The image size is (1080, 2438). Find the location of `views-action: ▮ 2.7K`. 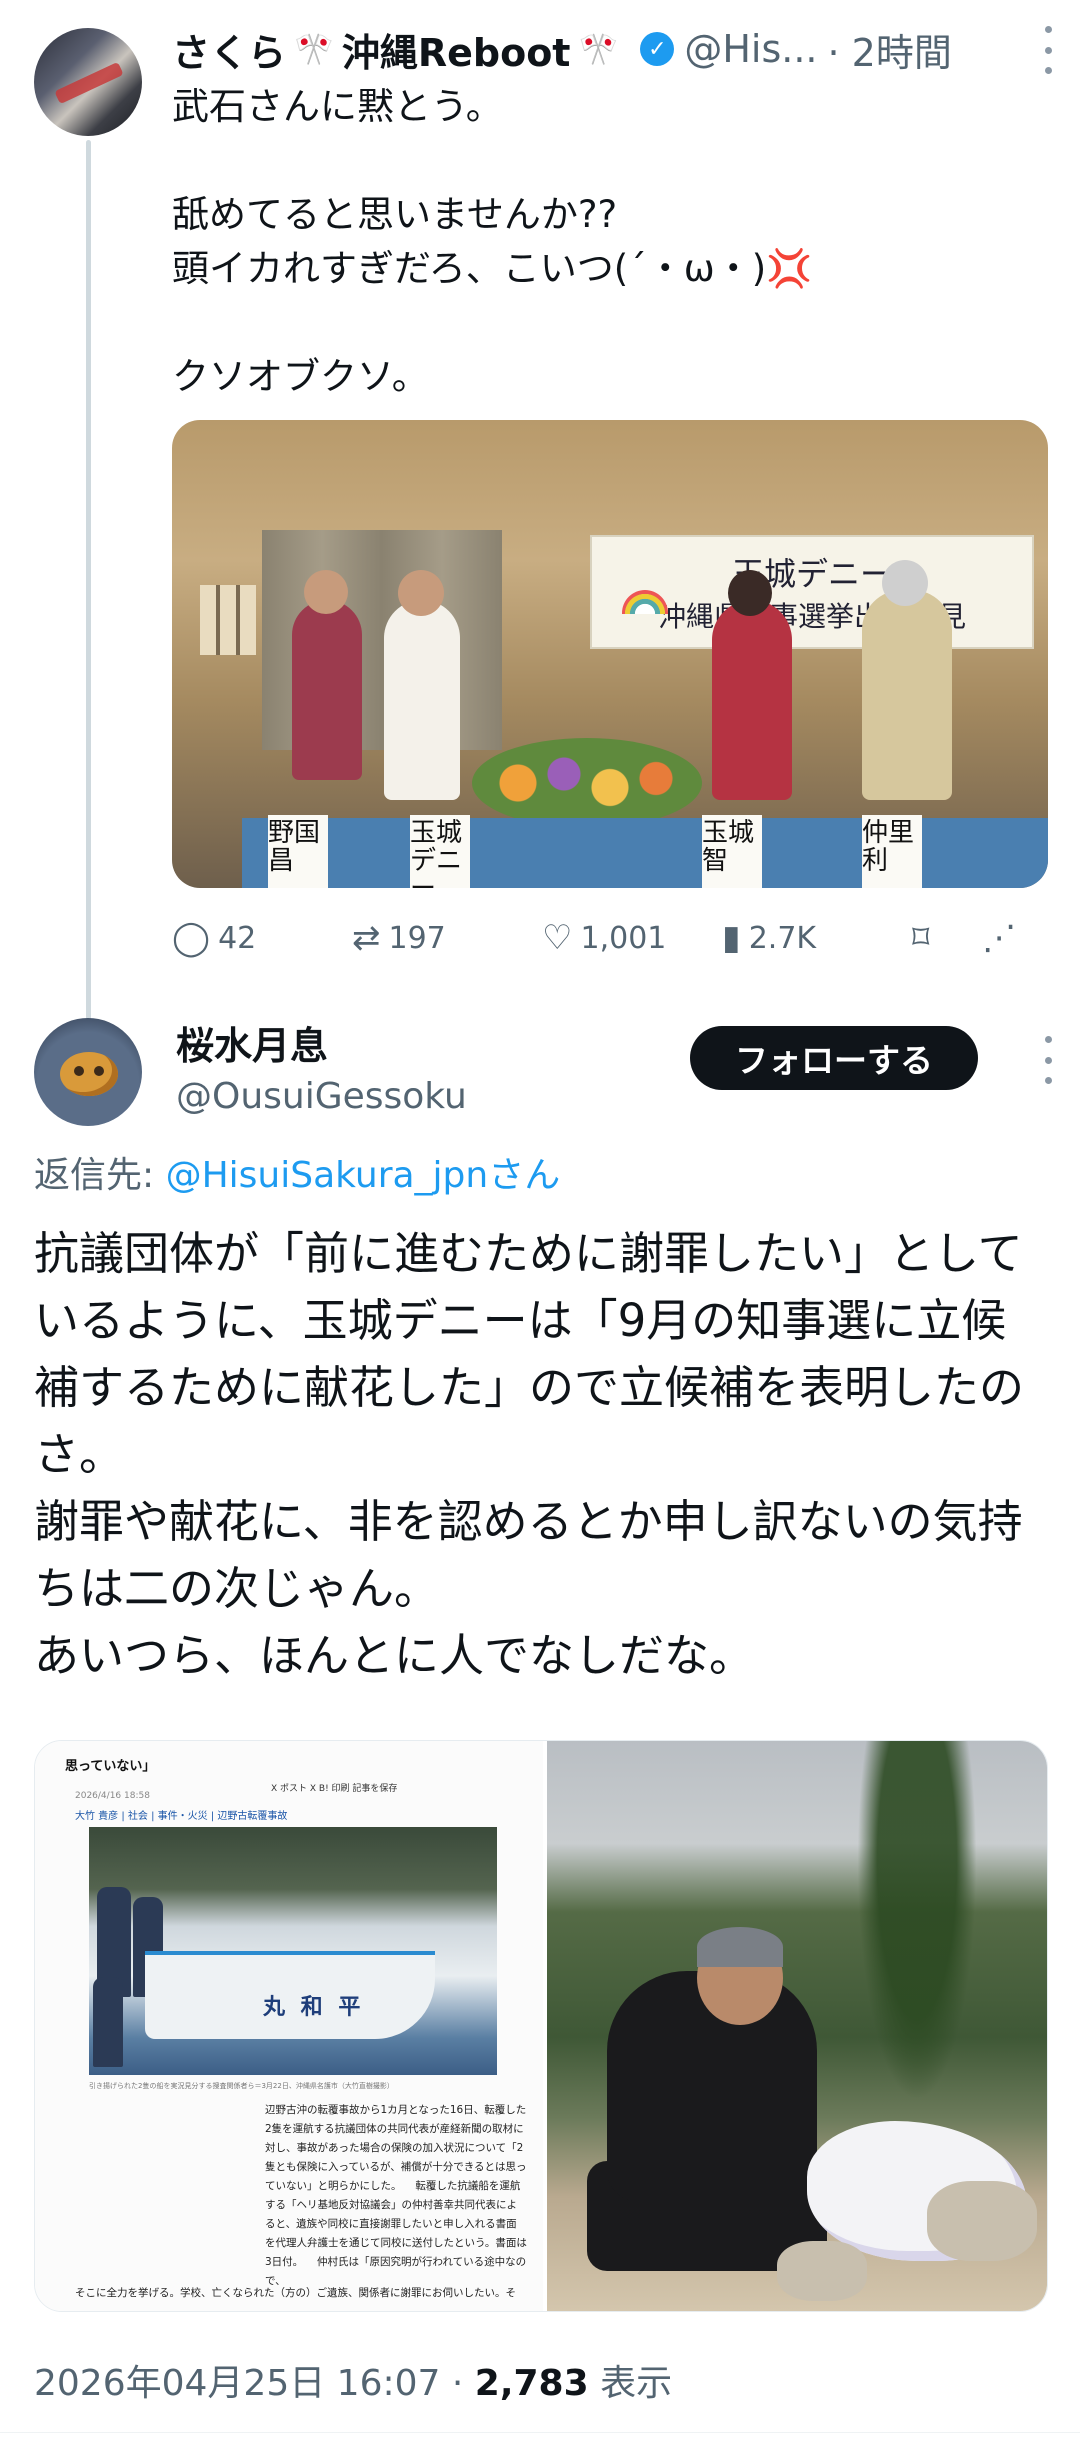

views-action: ▮ 2.7K is located at coordinates (817, 938).